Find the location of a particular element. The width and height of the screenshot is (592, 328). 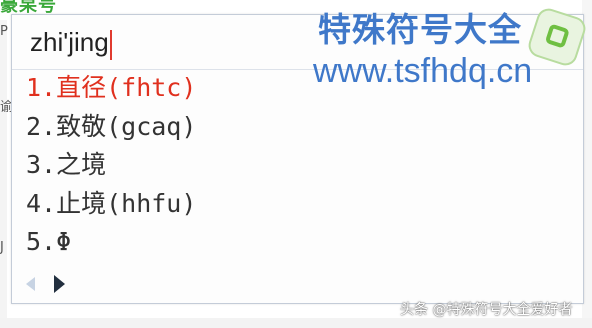

watermark-title: 特殊符号大全 is located at coordinates (420, 29).